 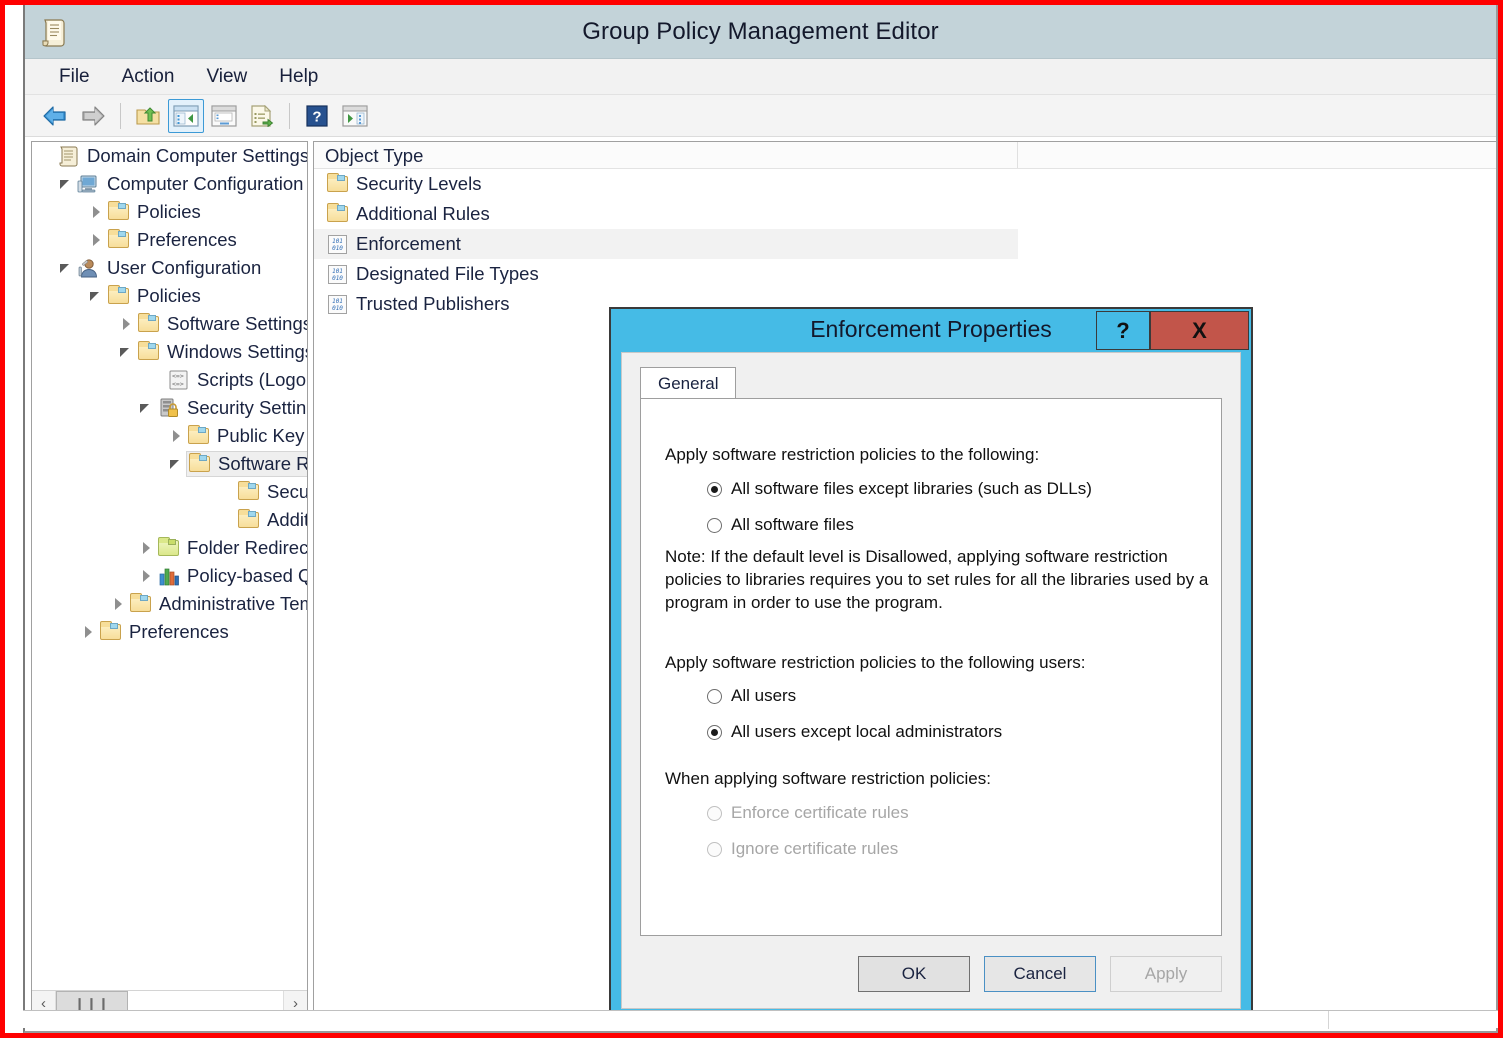 What do you see at coordinates (802, 849) in the screenshot?
I see `radio-ignore-certificate-rules: Ignore certificate rules` at bounding box center [802, 849].